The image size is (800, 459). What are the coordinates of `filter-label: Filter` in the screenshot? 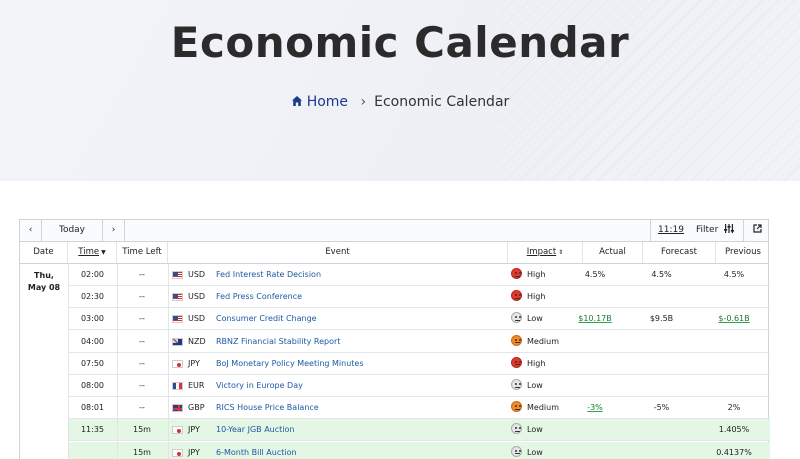 It's located at (707, 230).